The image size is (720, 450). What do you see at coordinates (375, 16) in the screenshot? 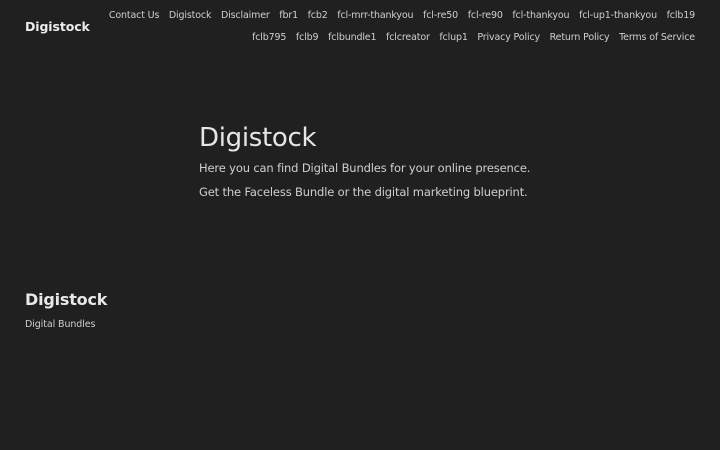
I see `nav-link-fcl-mrr-thankyou: fcl-mrr-thankyou` at bounding box center [375, 16].